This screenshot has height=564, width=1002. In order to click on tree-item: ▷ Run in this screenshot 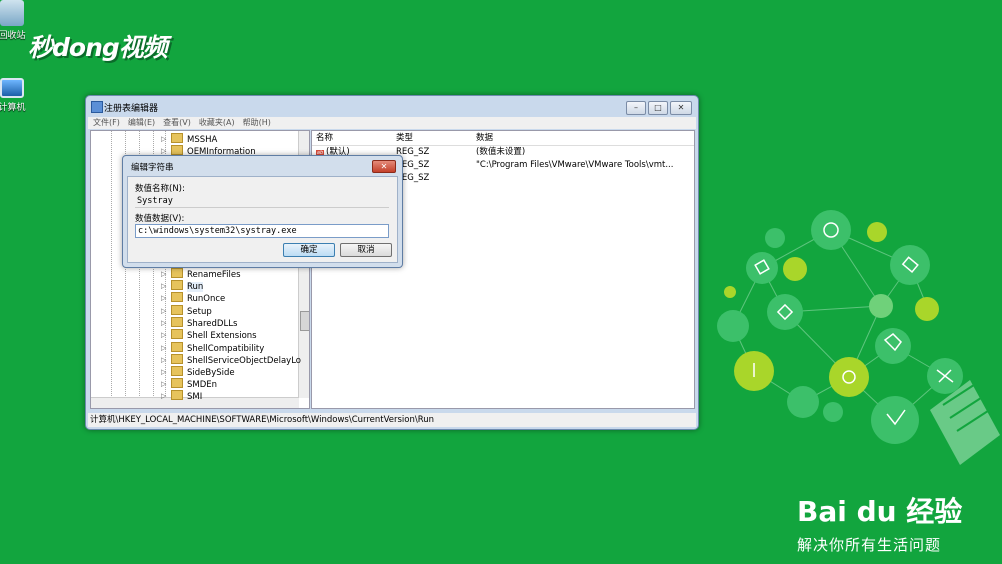, I will do `click(182, 286)`.